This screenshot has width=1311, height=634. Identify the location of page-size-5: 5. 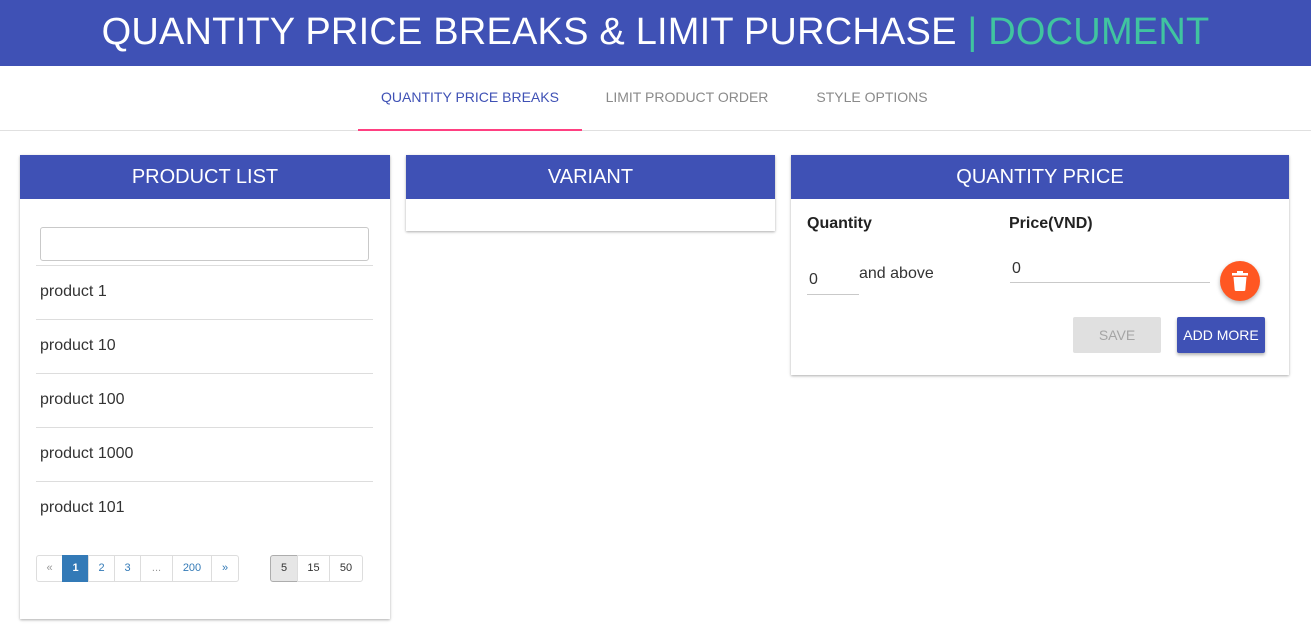
(284, 568).